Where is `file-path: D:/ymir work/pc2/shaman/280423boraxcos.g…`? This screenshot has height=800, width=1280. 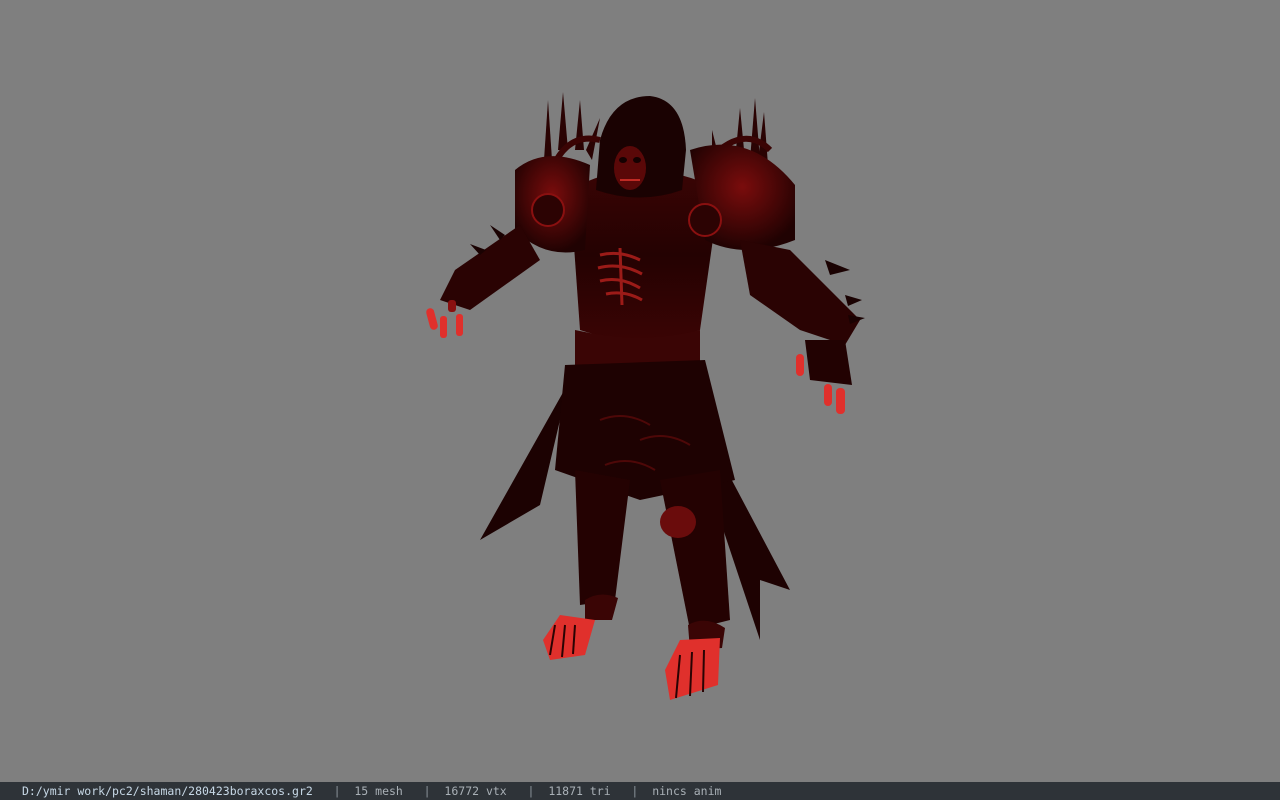 file-path: D:/ymir work/pc2/shaman/280423boraxcos.g… is located at coordinates (167, 791).